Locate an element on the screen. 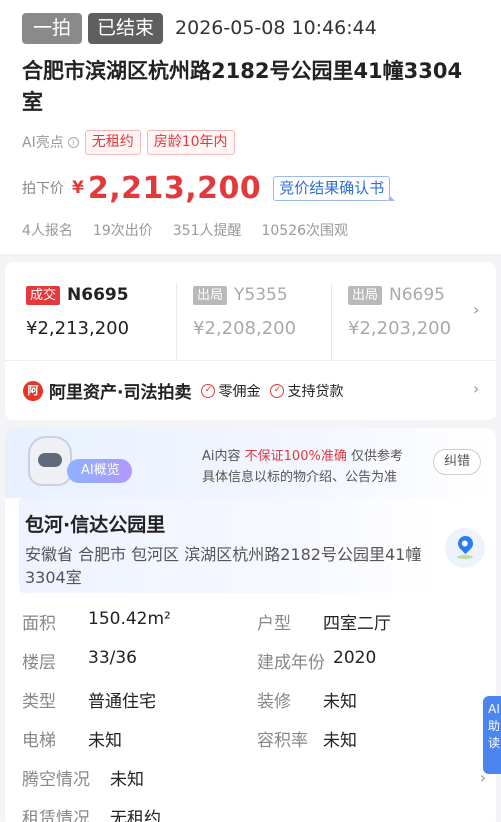  vacancy-row: 腾空情况 未知 › is located at coordinates (257, 777).